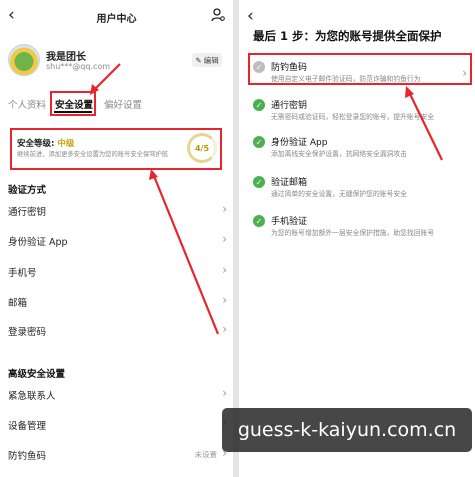 This screenshot has width=475, height=477. I want to click on verify-section-header: 验证方式, so click(27, 190).